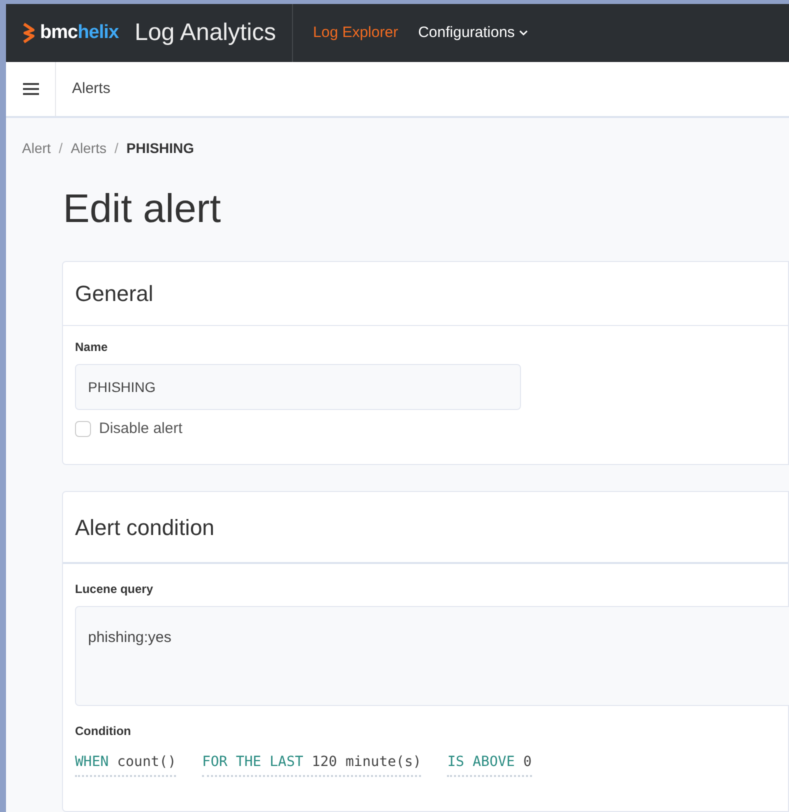  What do you see at coordinates (140, 429) in the screenshot?
I see `checkbox-label: Disable alert` at bounding box center [140, 429].